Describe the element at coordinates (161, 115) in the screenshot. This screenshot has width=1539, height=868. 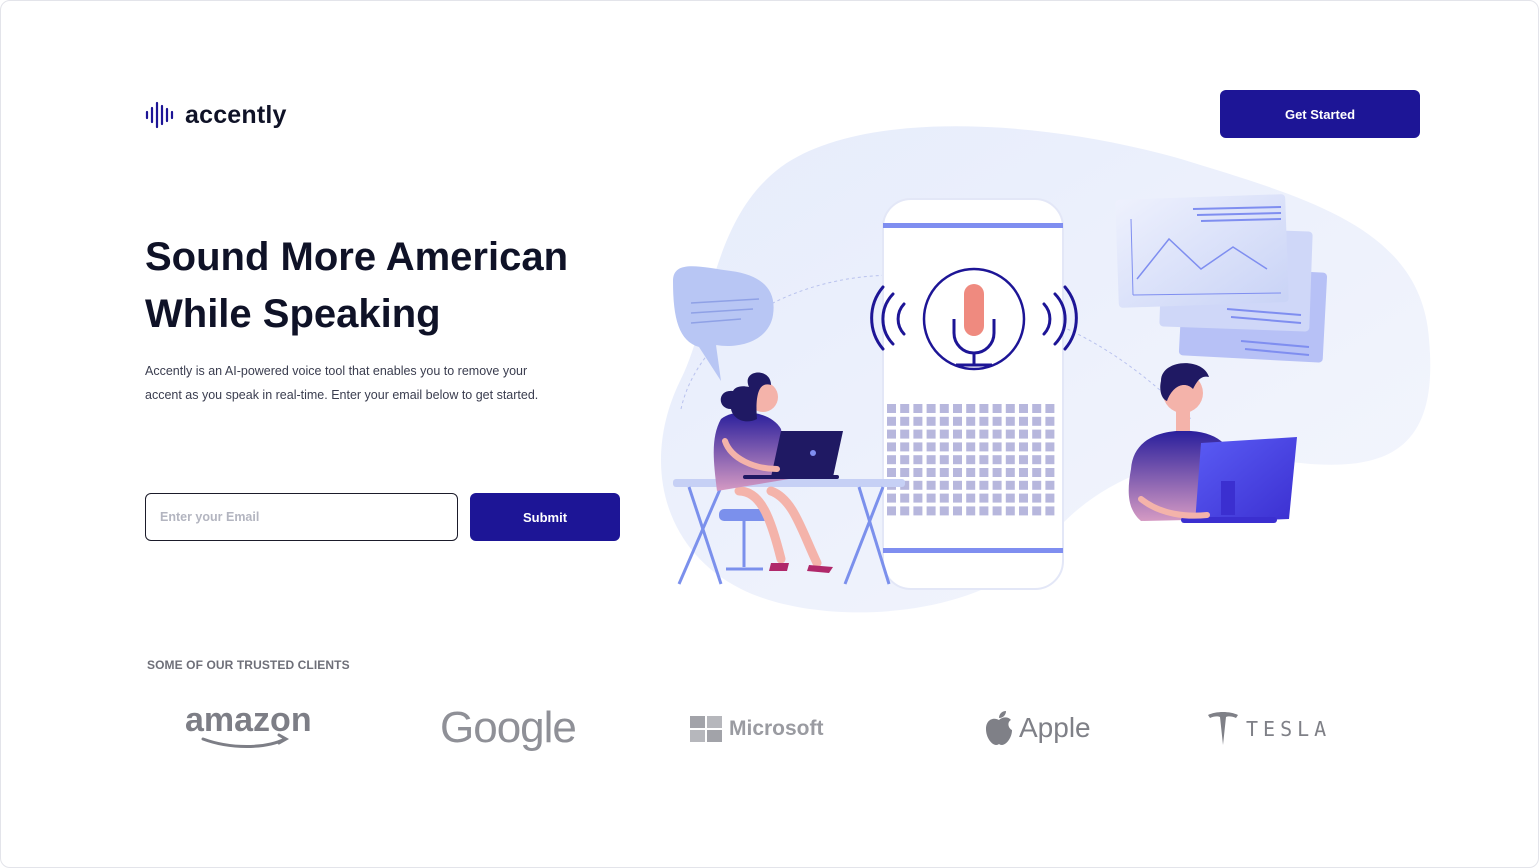
I see `soundwave-icon` at that location.